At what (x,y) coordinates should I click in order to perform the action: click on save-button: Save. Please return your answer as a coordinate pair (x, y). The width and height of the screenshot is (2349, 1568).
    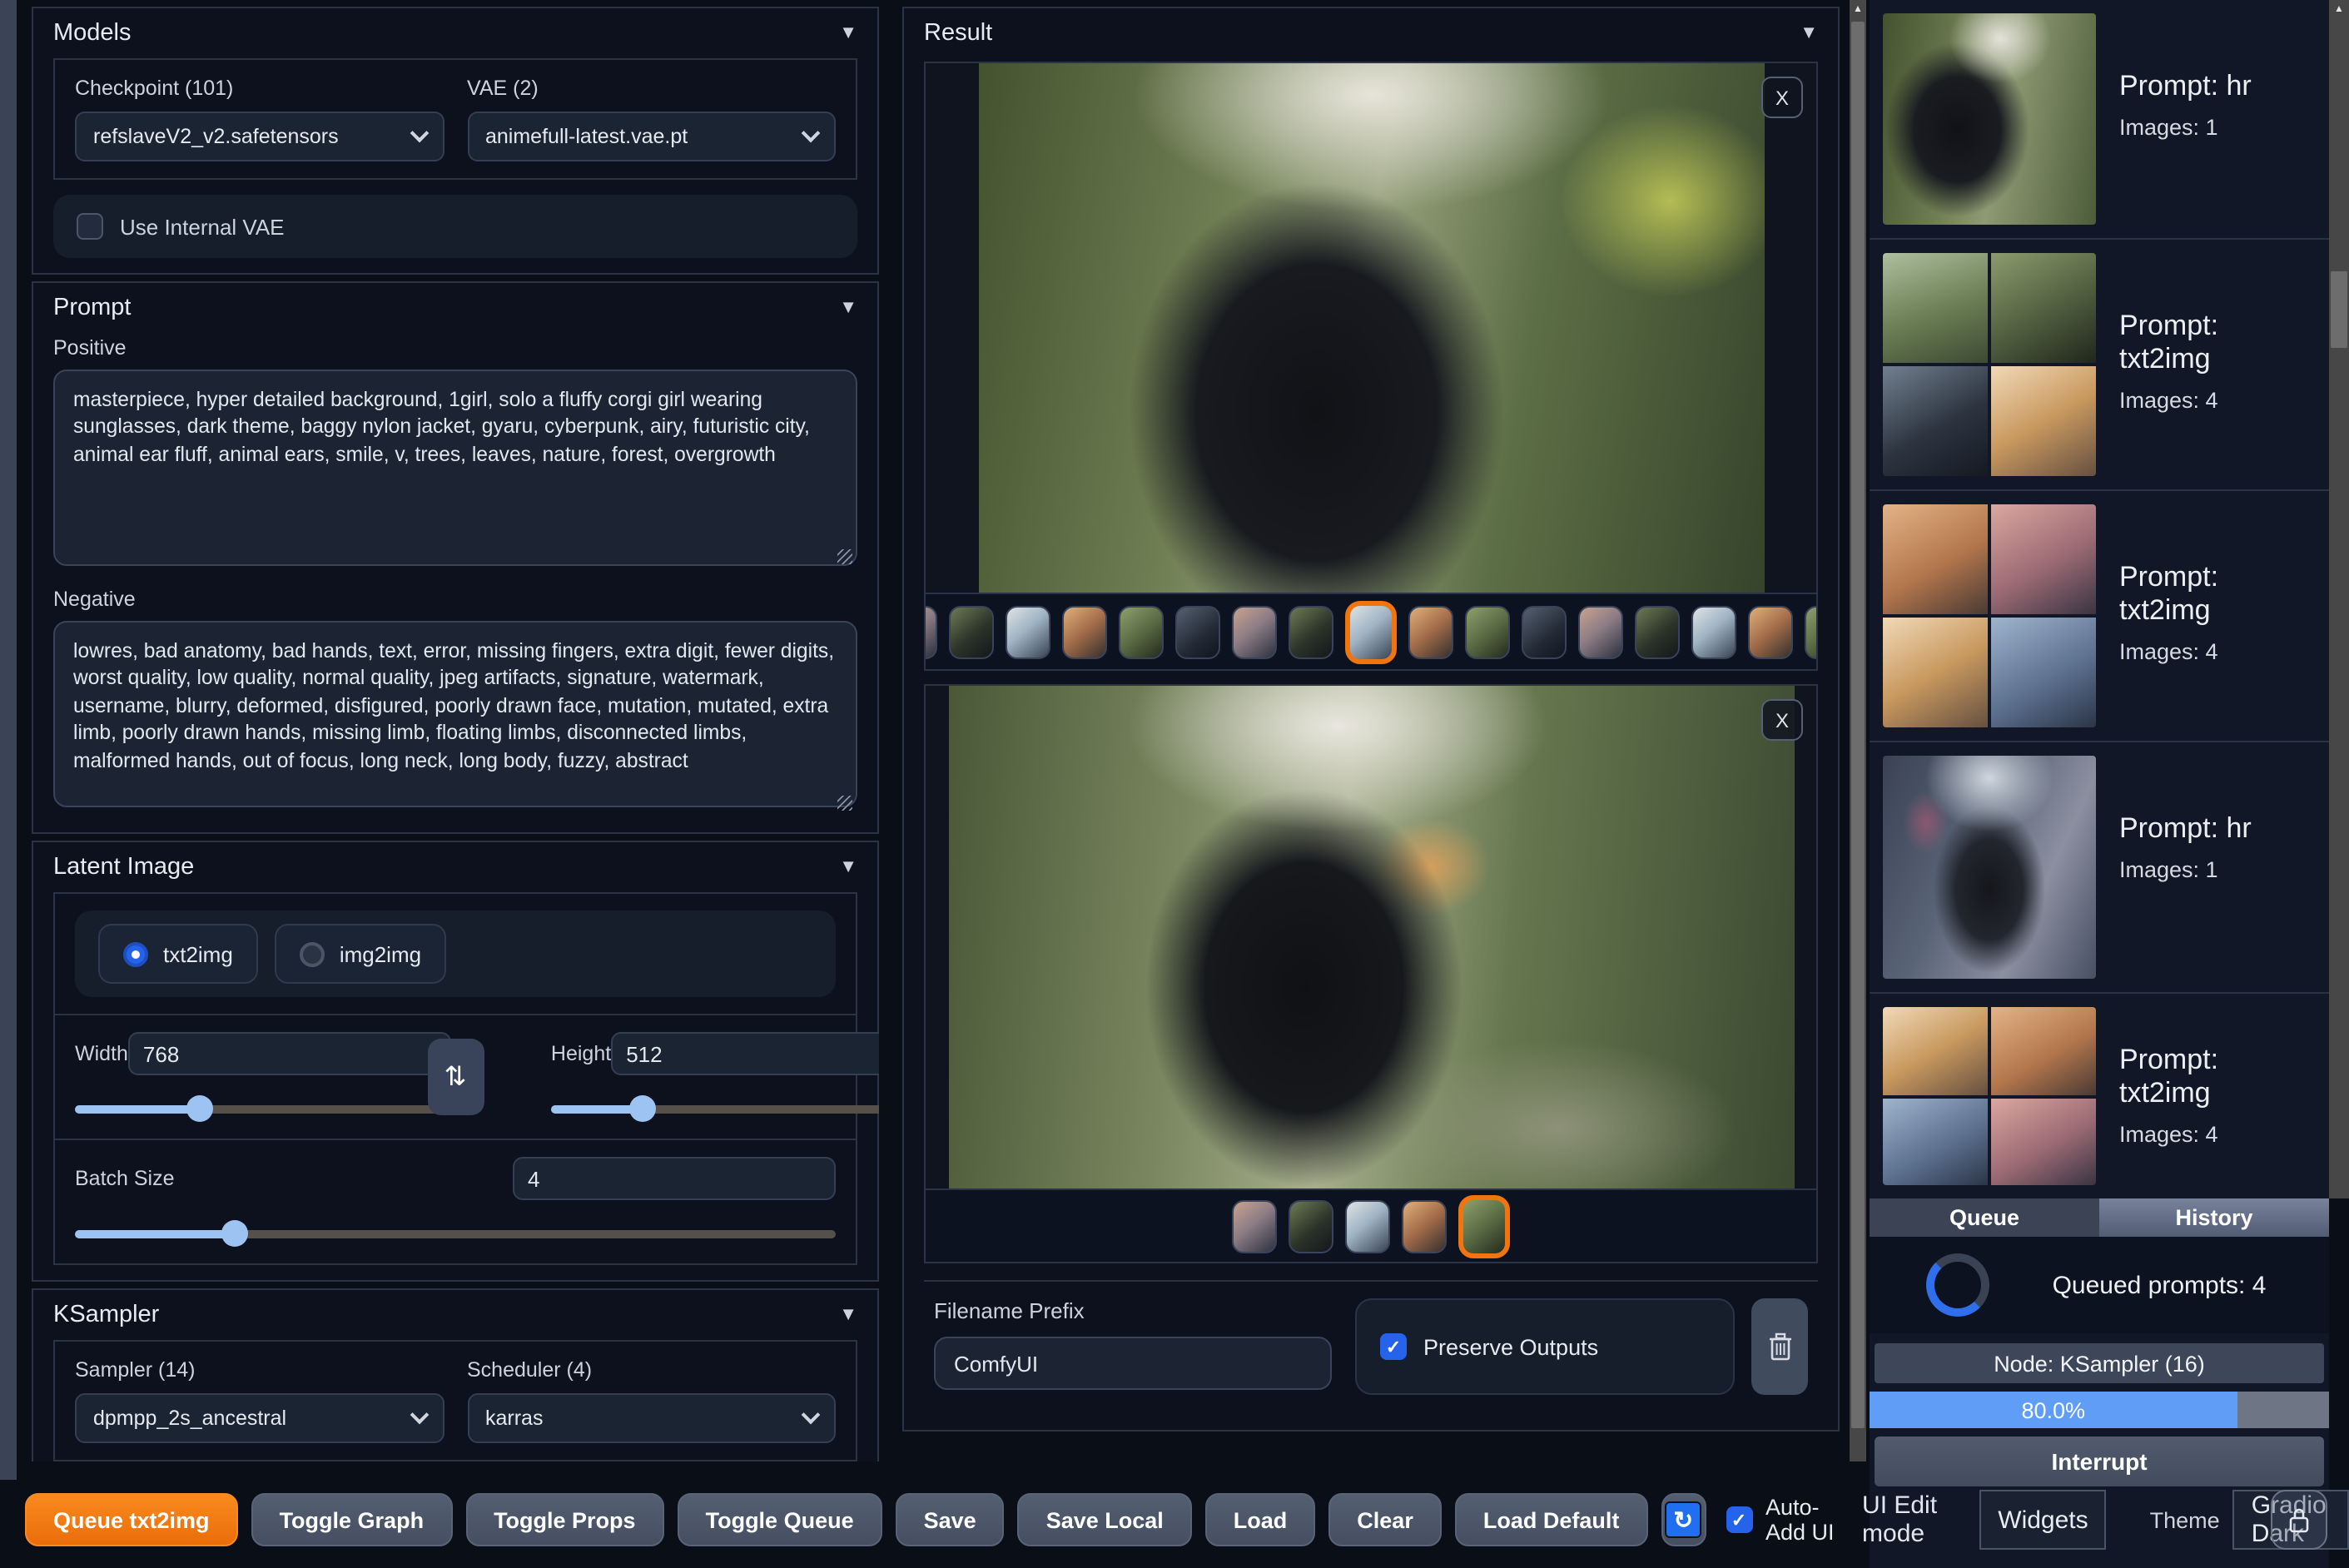
    Looking at the image, I should click on (950, 1519).